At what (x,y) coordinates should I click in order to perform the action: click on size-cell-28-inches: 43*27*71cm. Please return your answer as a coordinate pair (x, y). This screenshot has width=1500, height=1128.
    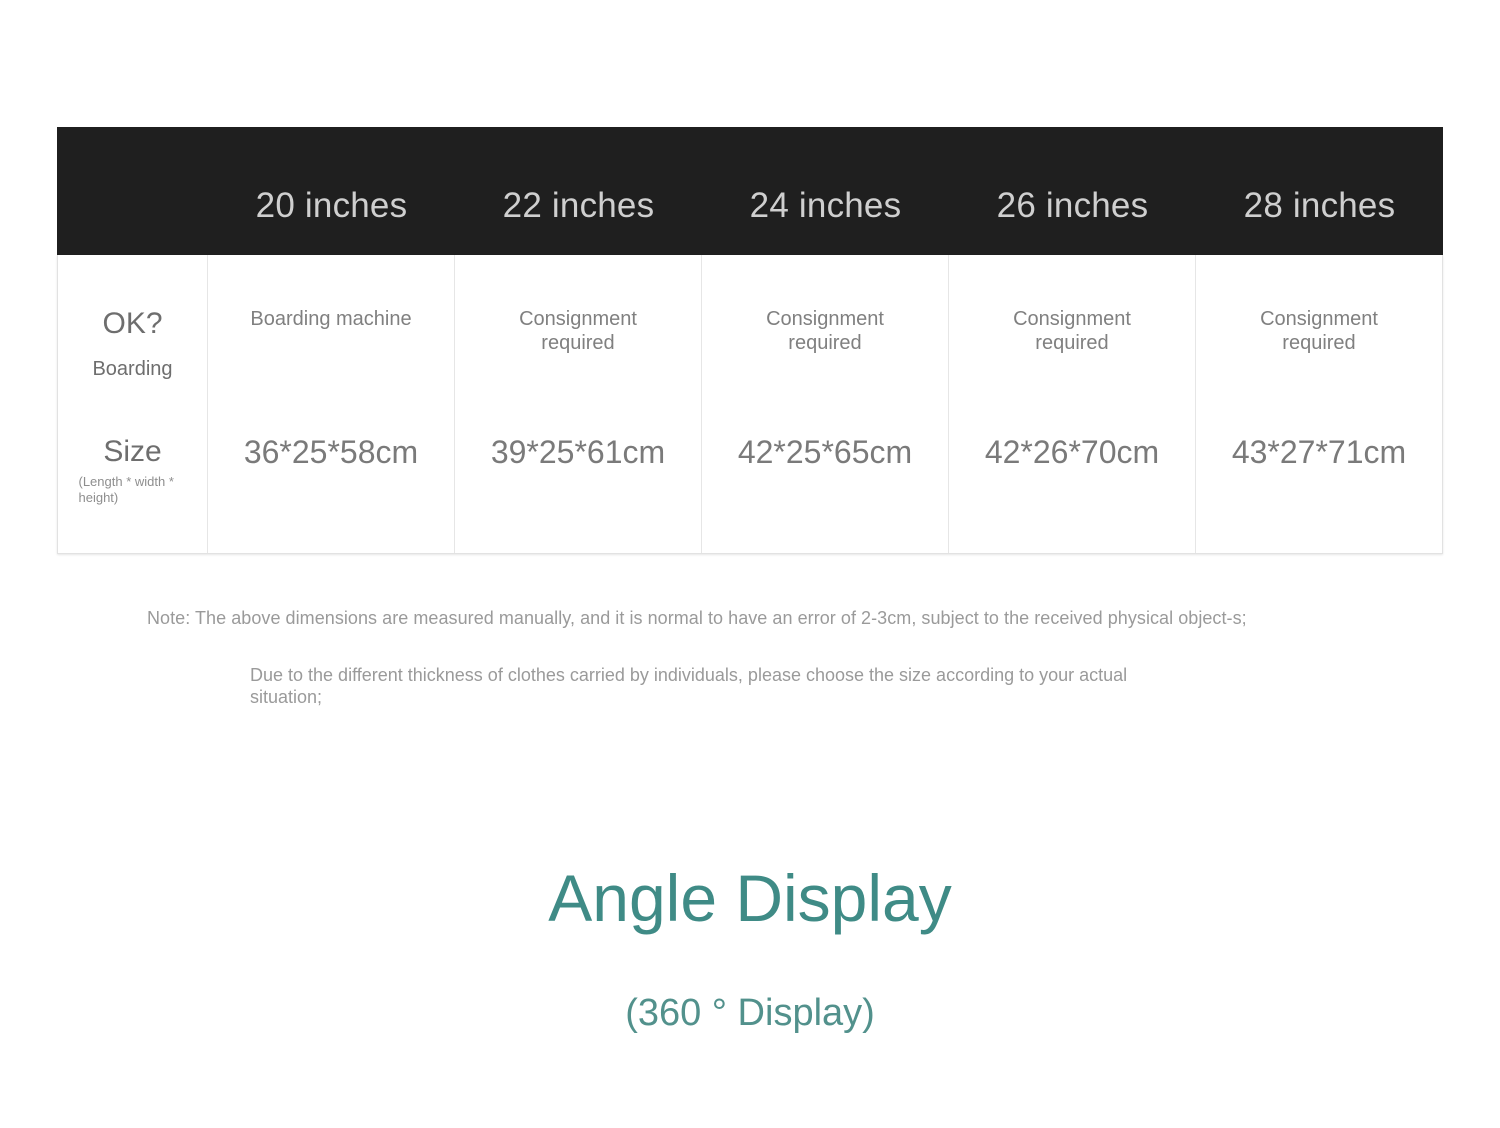
    Looking at the image, I should click on (1319, 474).